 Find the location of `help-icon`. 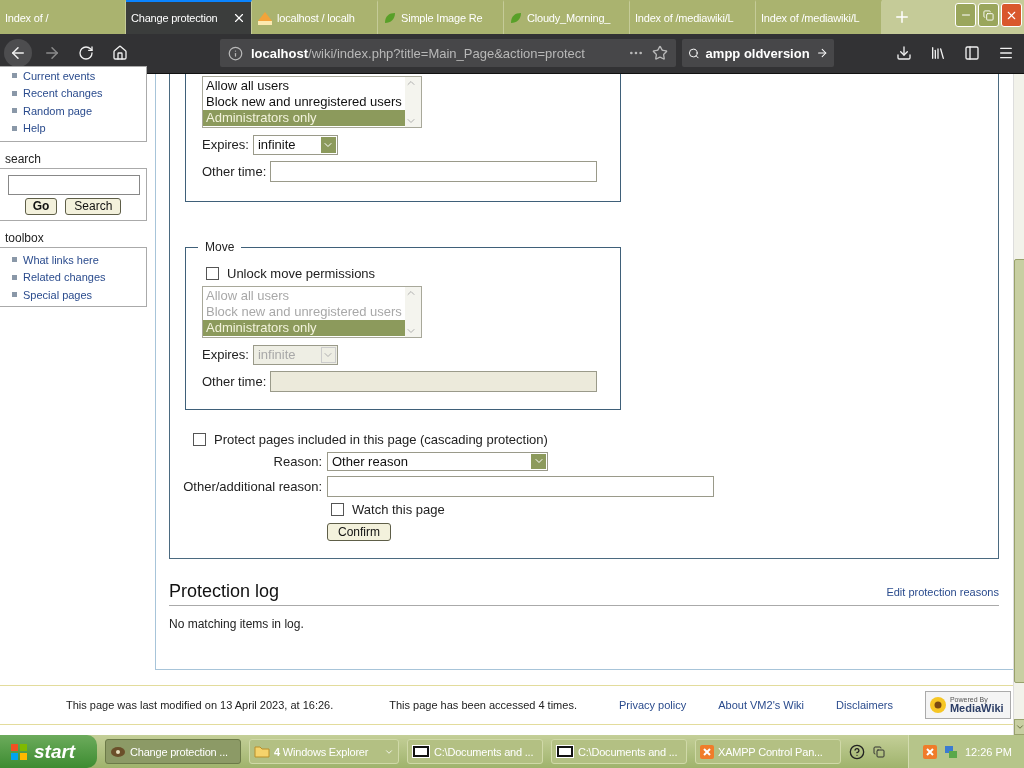

help-icon is located at coordinates (857, 751).